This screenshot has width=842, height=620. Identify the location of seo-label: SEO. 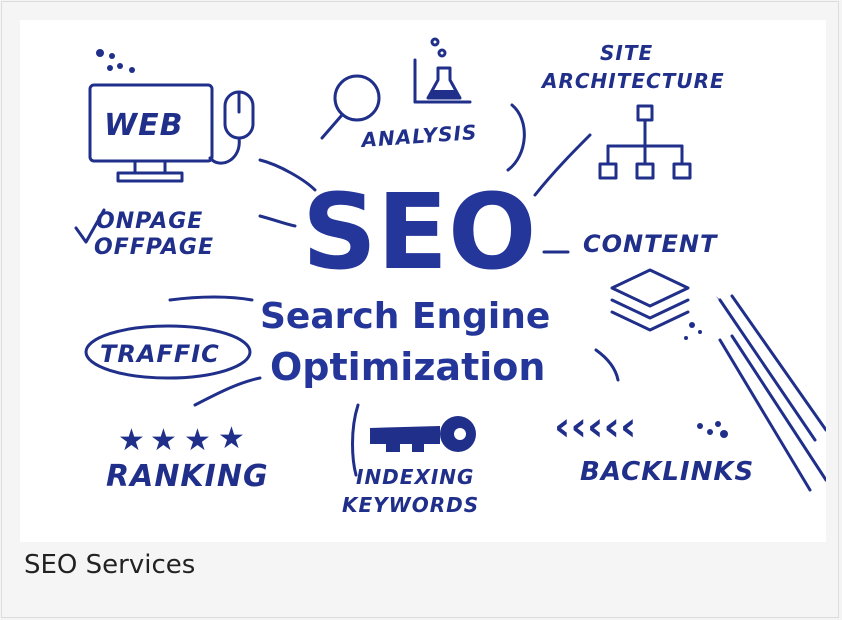
(419, 232).